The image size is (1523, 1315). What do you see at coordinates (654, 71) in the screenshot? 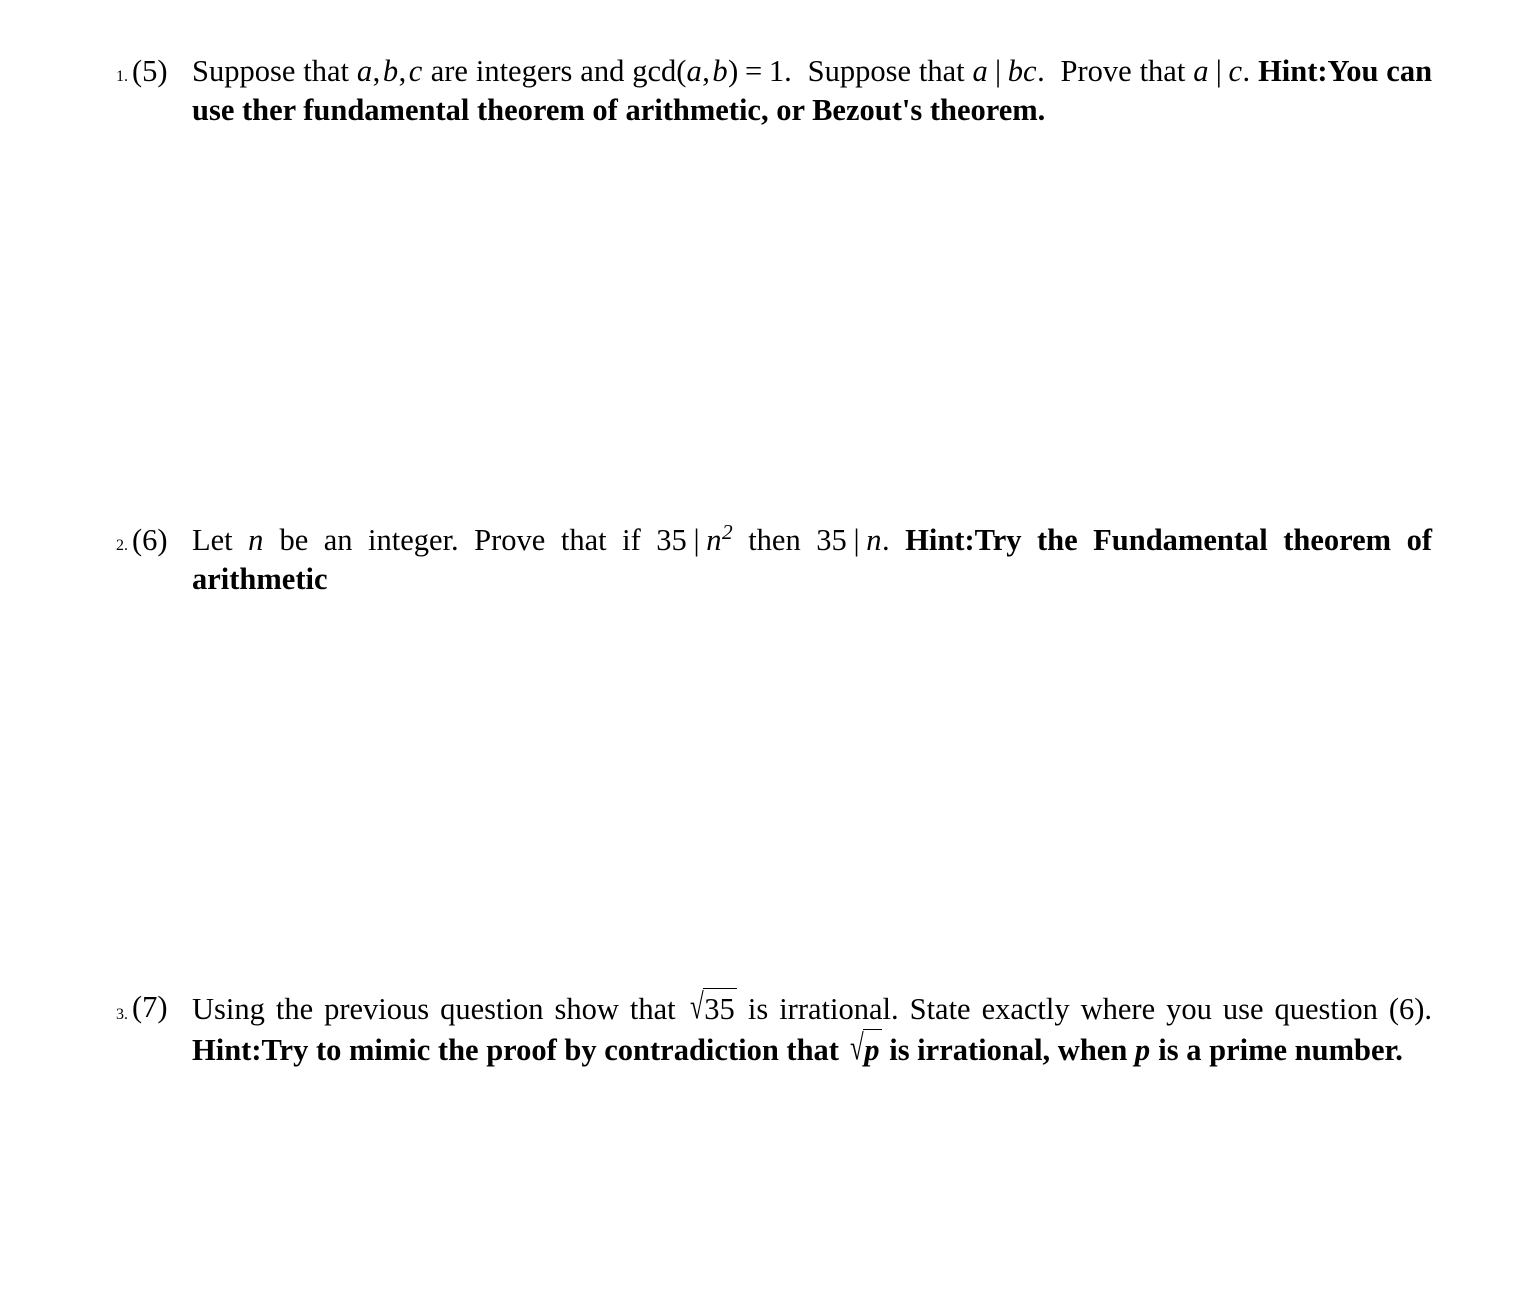
I see `p5-gcd-name: gcd` at bounding box center [654, 71].